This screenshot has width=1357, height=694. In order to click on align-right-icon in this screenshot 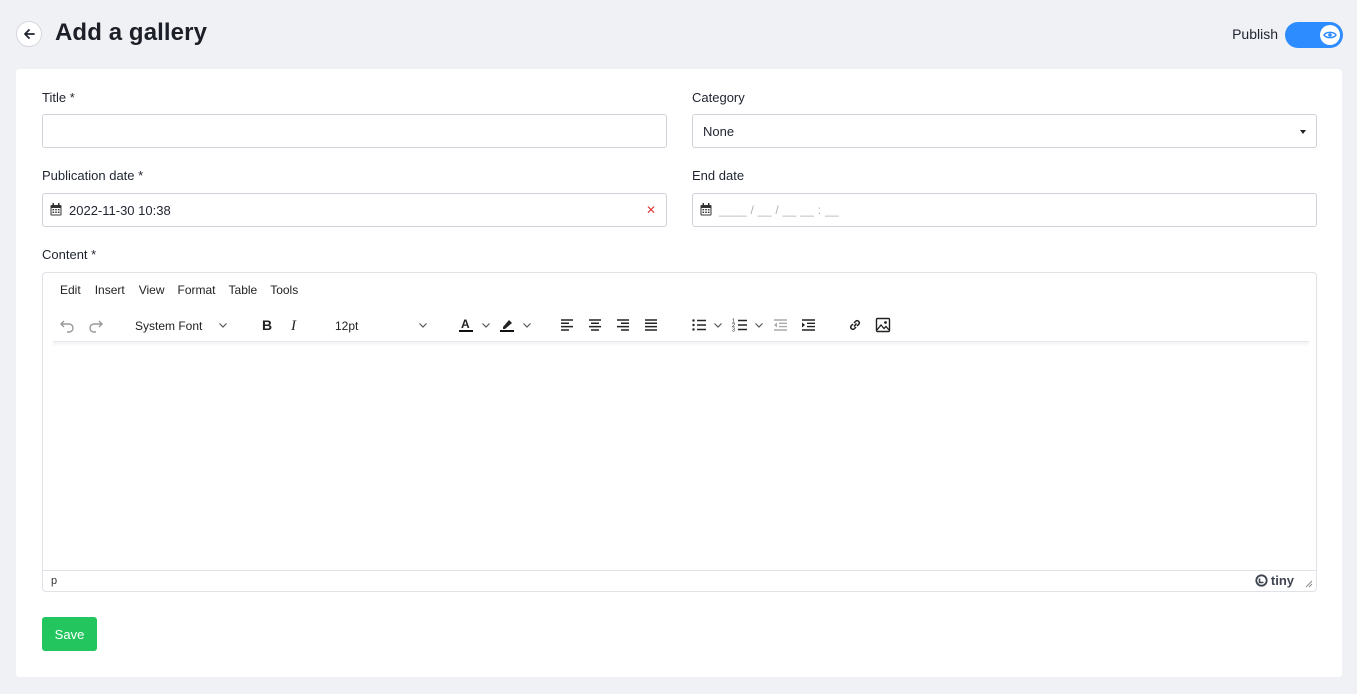, I will do `click(623, 325)`.